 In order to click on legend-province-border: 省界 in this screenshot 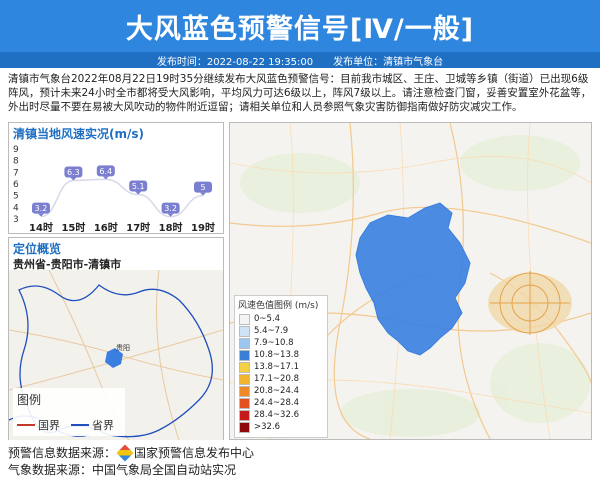, I will do `click(103, 425)`.